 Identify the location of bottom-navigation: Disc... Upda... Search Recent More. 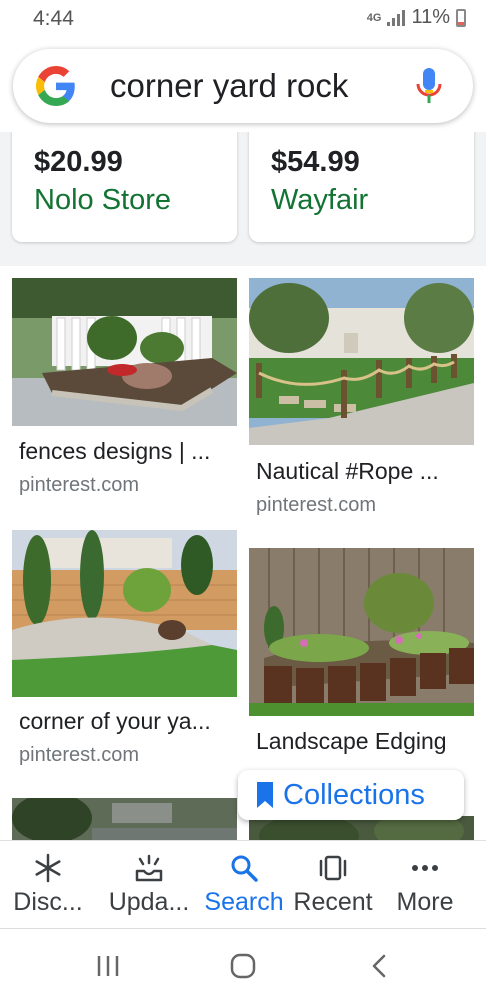
(243, 884).